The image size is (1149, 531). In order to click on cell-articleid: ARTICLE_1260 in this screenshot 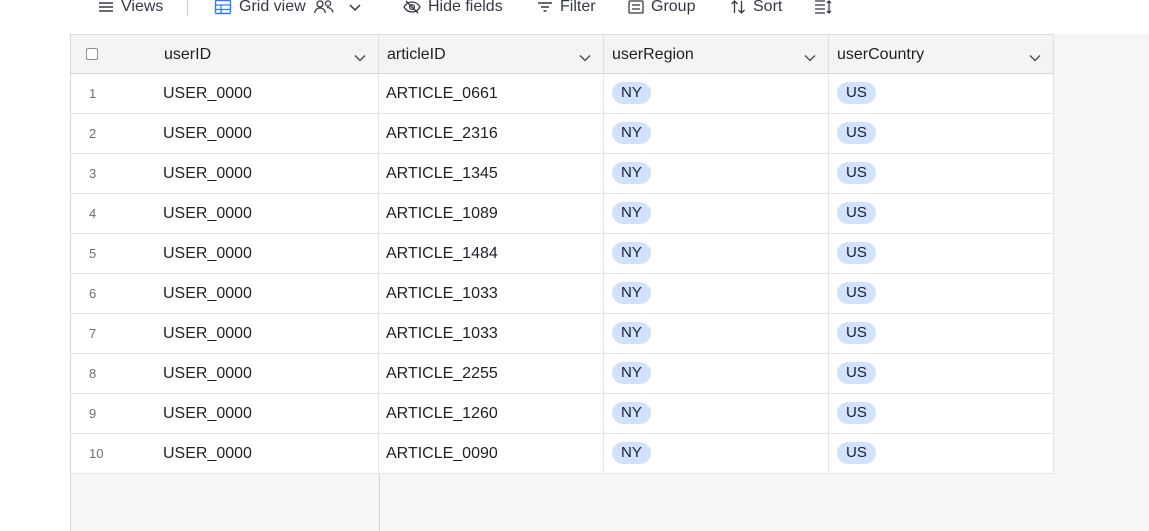, I will do `click(491, 414)`.